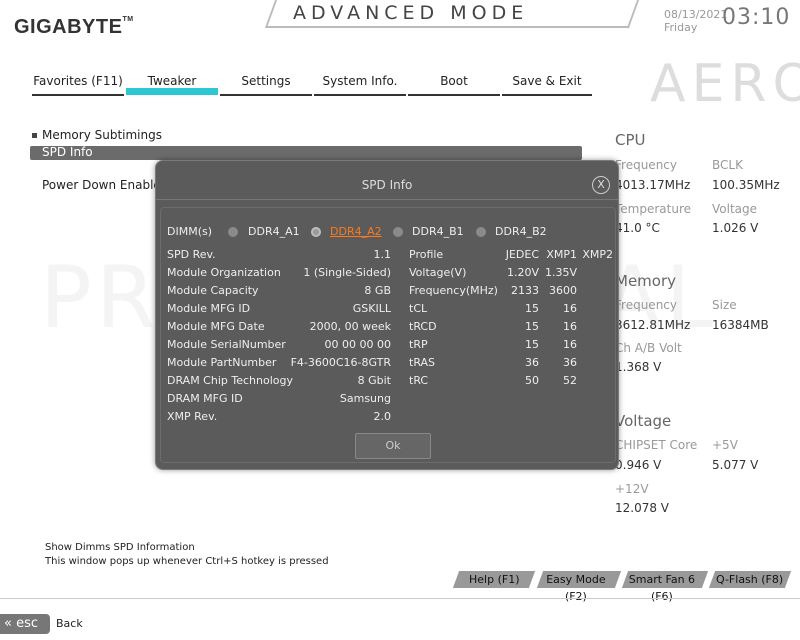 Image resolution: width=800 pixels, height=640 pixels. Describe the element at coordinates (522, 272) in the screenshot. I see `timing-jedec: 1.20V` at that location.